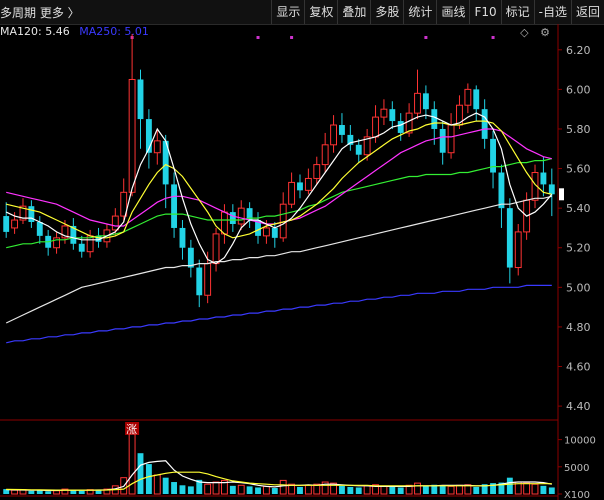  I want to click on mark-button: 标记, so click(517, 12).